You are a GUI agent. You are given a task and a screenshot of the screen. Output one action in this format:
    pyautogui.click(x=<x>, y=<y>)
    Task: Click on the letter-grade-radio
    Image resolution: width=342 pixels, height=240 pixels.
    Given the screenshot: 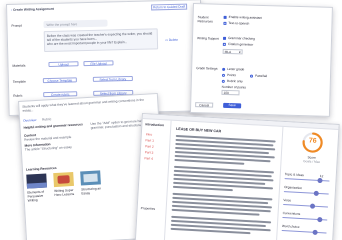 What is the action you would take?
    pyautogui.click(x=224, y=69)
    